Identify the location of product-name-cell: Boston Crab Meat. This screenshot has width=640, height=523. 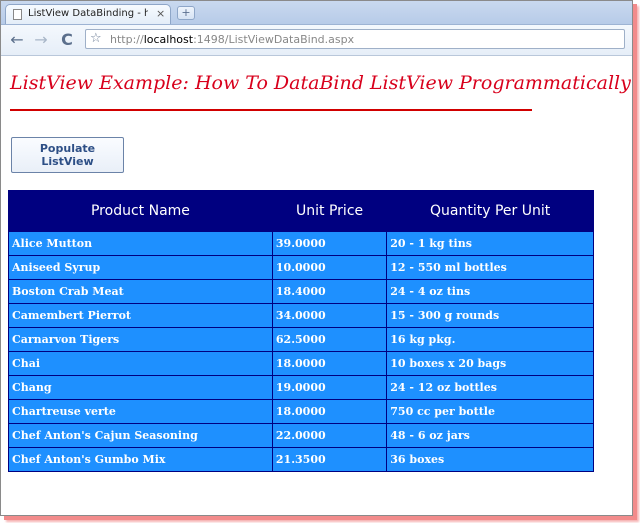
(140, 291).